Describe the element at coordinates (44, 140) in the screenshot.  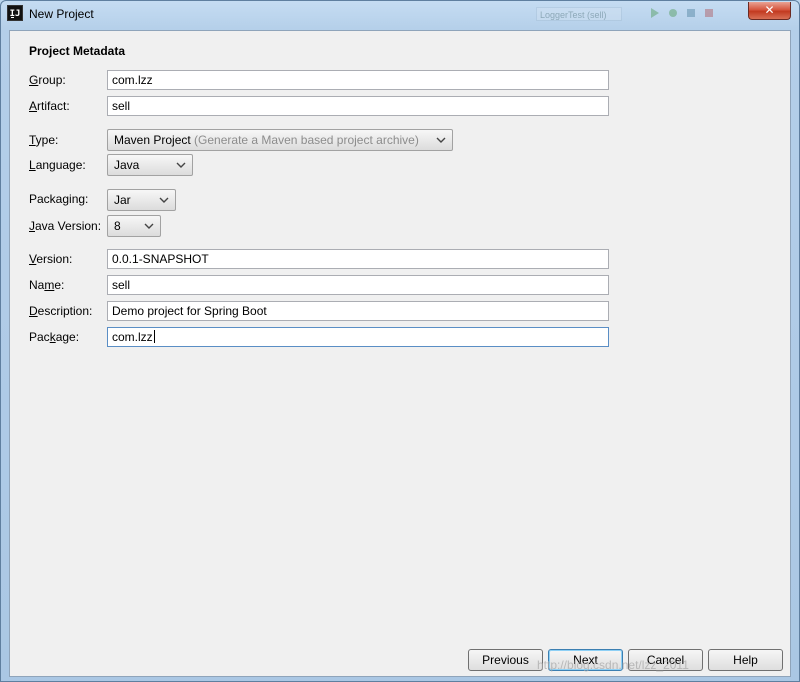
I see `type-label: Type:` at that location.